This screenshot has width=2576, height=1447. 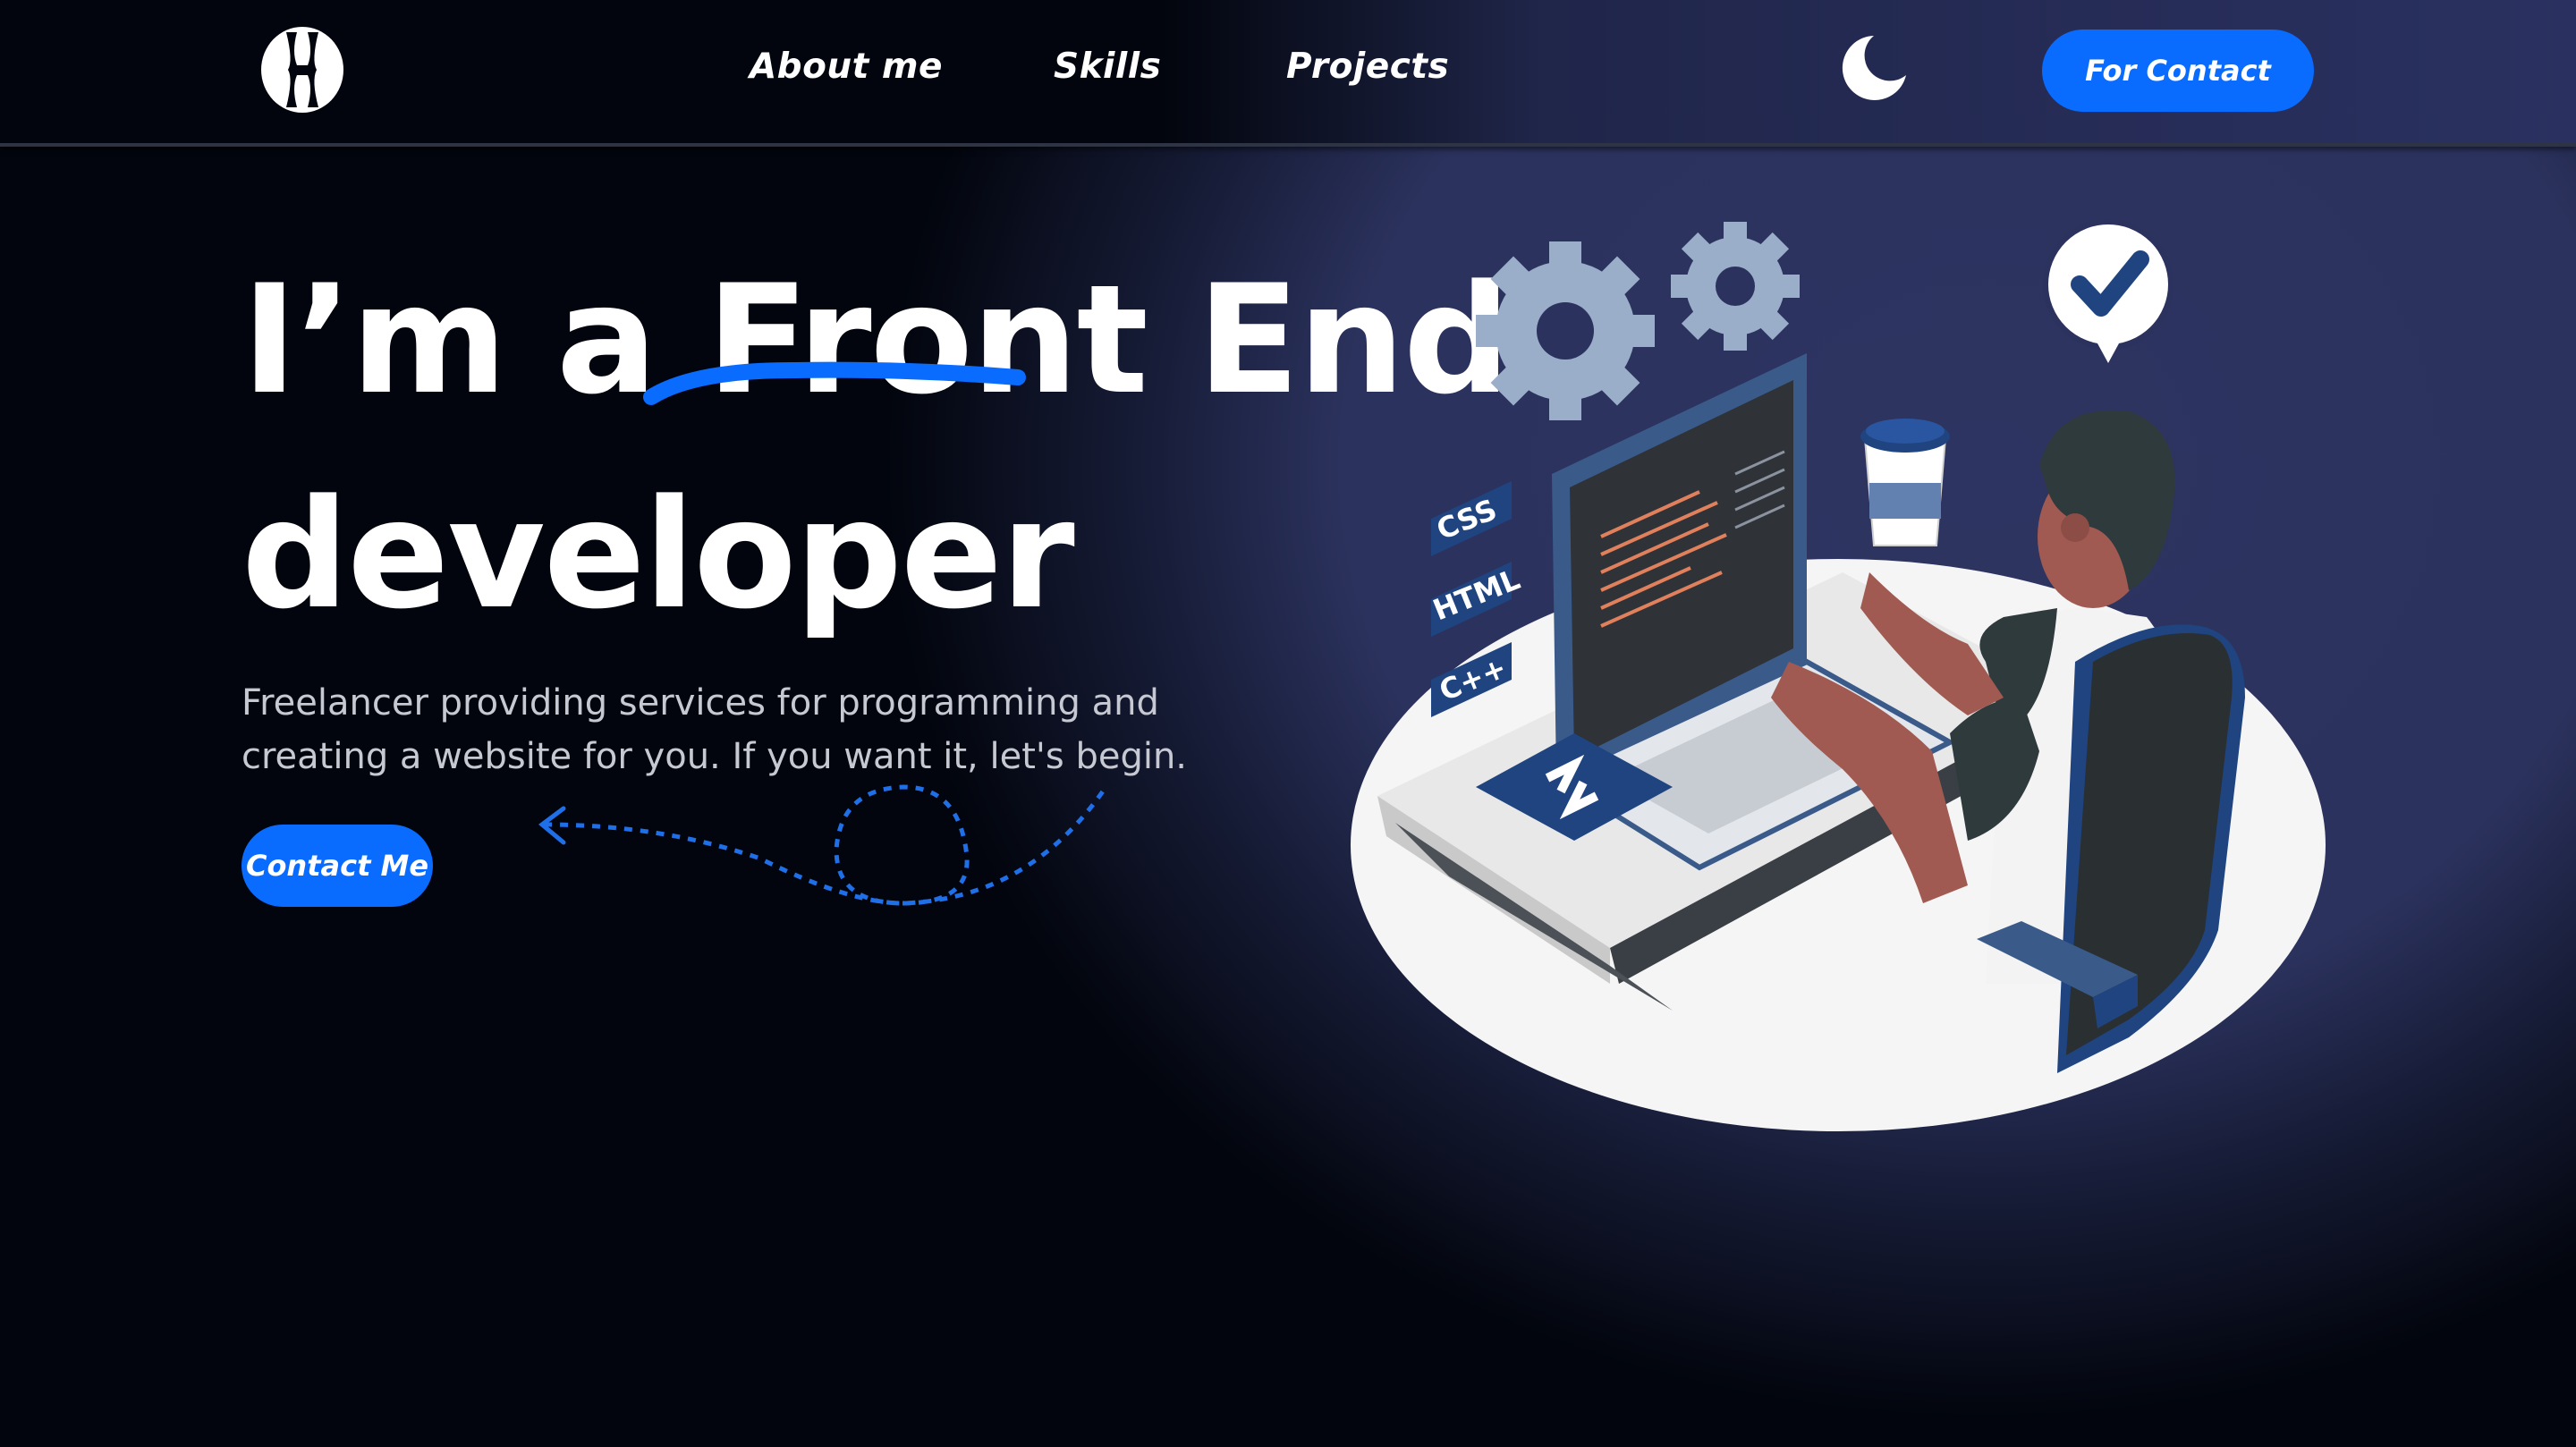 I want to click on hero-title-line2: developer, so click(x=658, y=554).